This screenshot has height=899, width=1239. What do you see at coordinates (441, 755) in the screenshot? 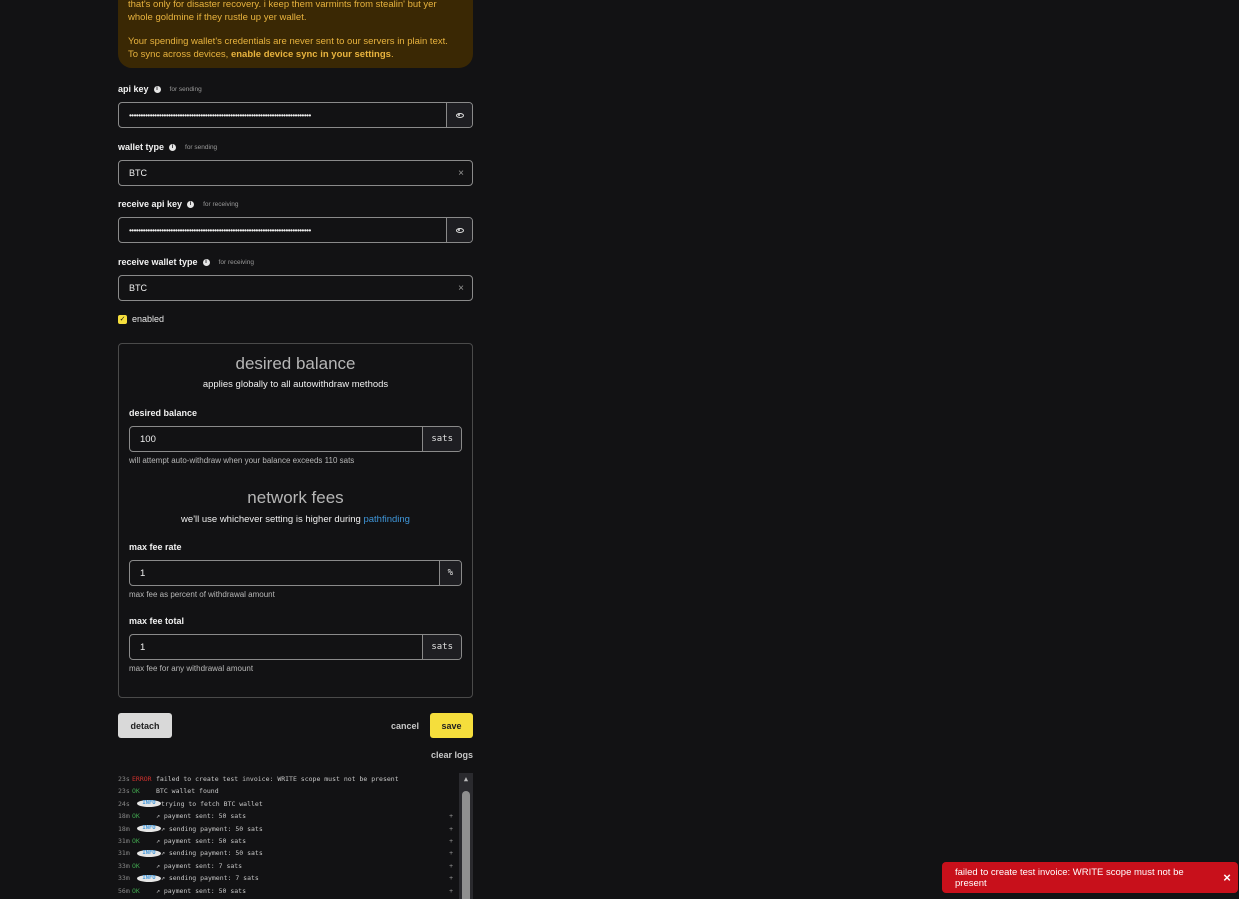
I see `clear-logs-button: clear logs` at bounding box center [441, 755].